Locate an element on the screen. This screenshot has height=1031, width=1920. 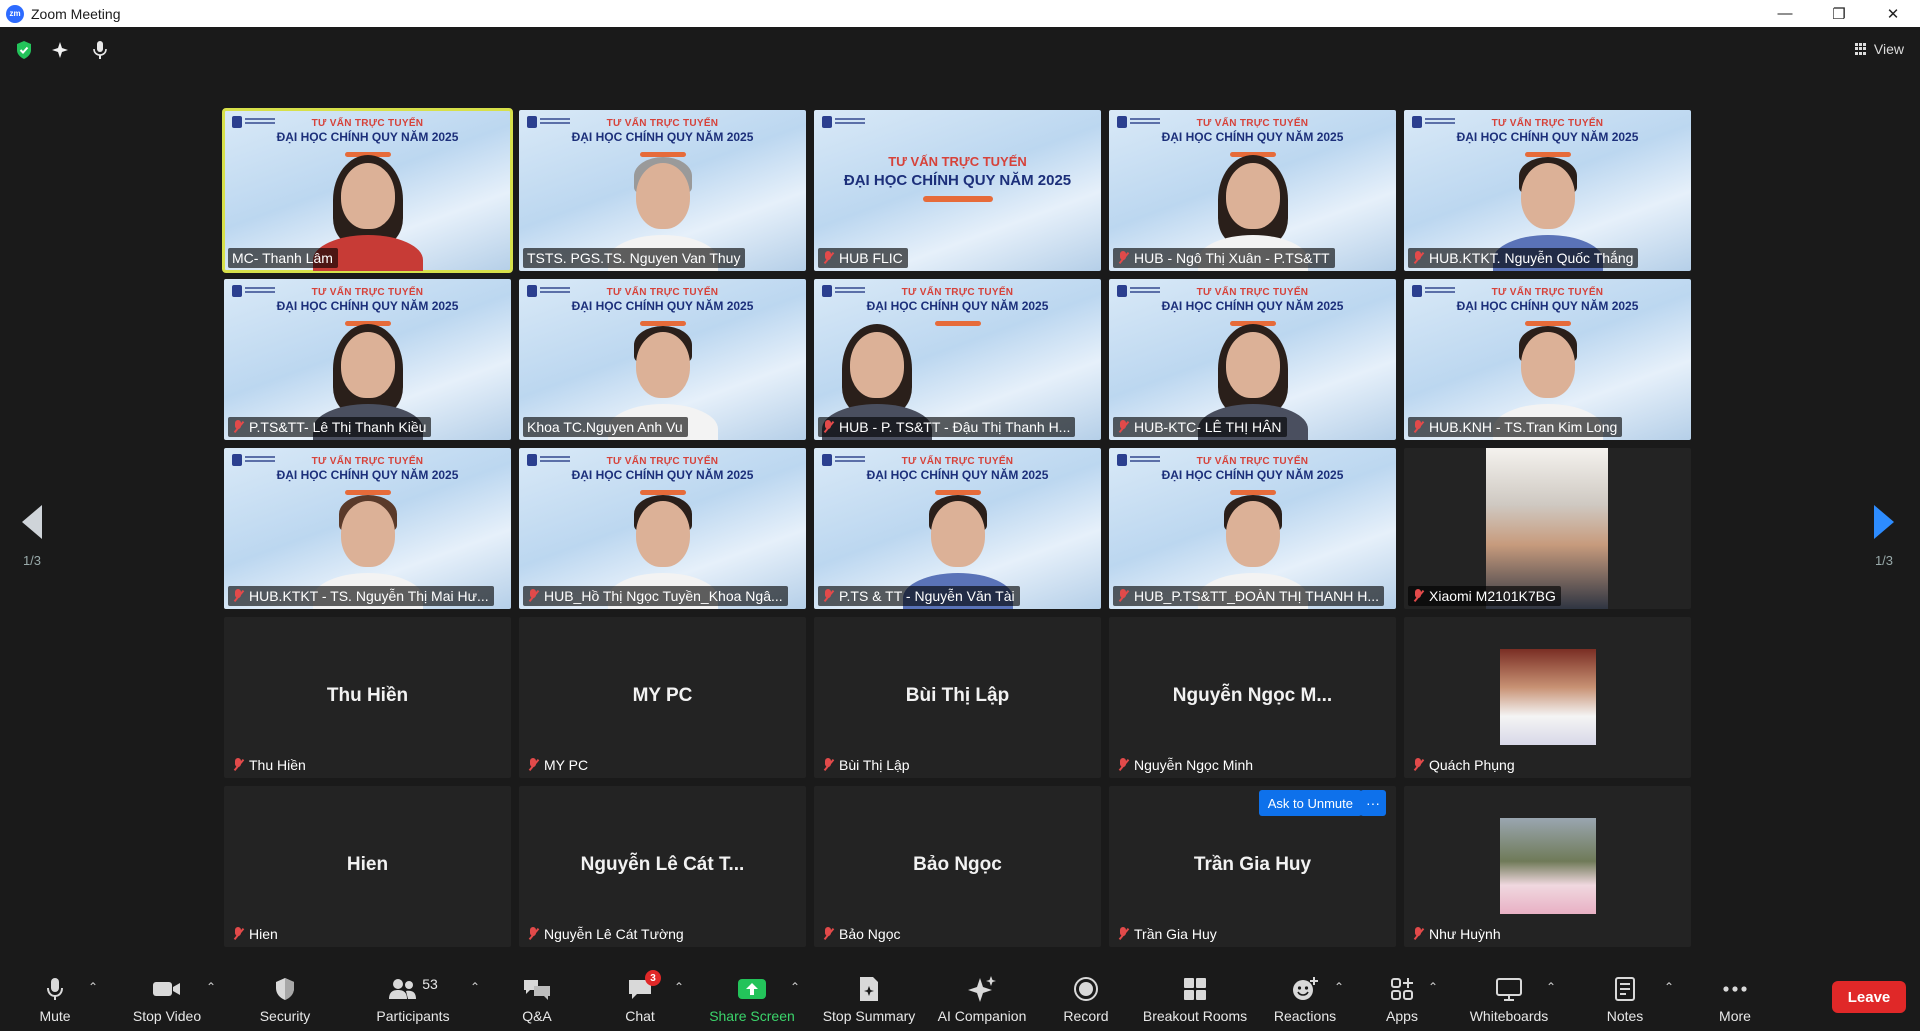
whiteboards-options-chevron-icon: ⌃ is located at coordinates (1551, 987).